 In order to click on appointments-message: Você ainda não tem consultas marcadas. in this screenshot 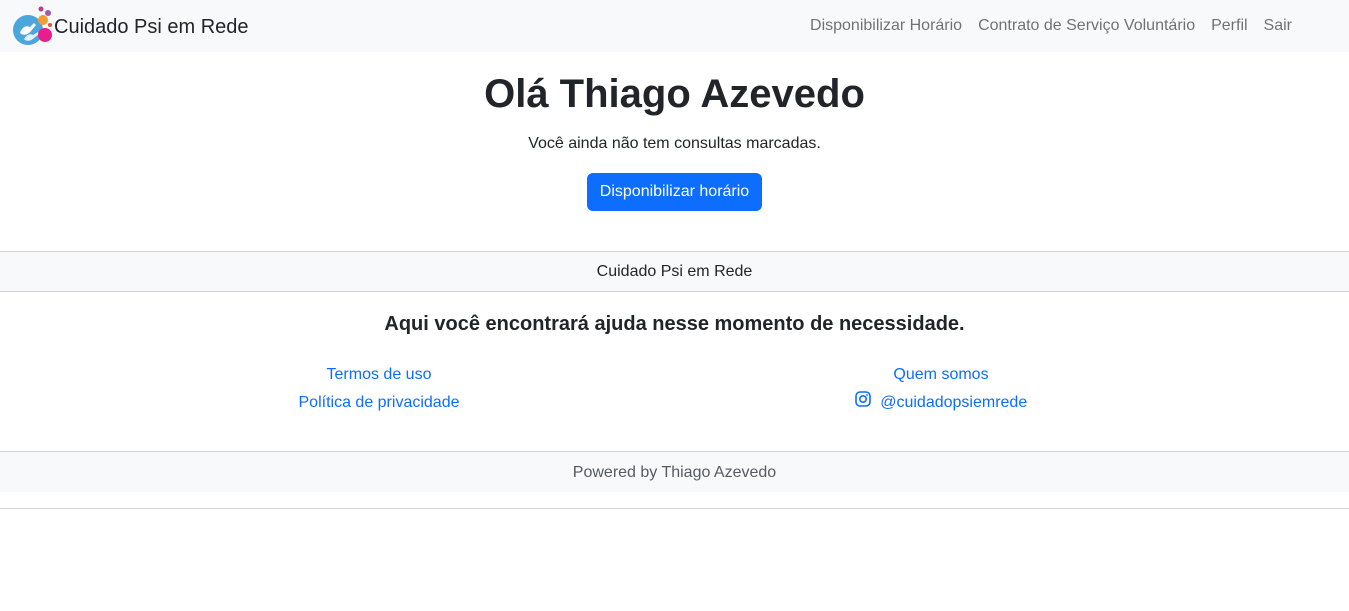, I will do `click(674, 143)`.